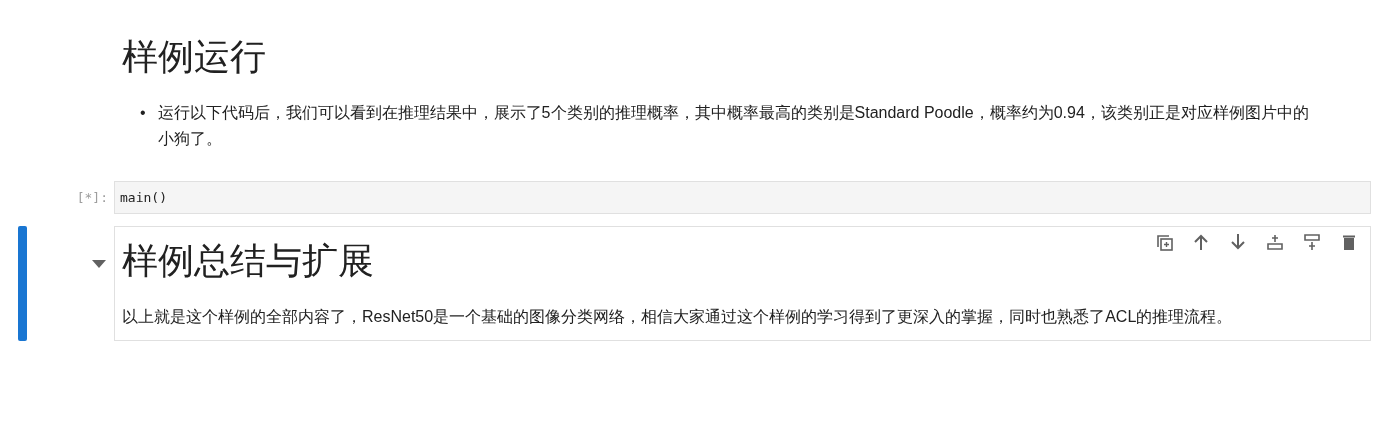 The height and width of the screenshot is (431, 1381). I want to click on insert-above-icon, so click(1275, 242).